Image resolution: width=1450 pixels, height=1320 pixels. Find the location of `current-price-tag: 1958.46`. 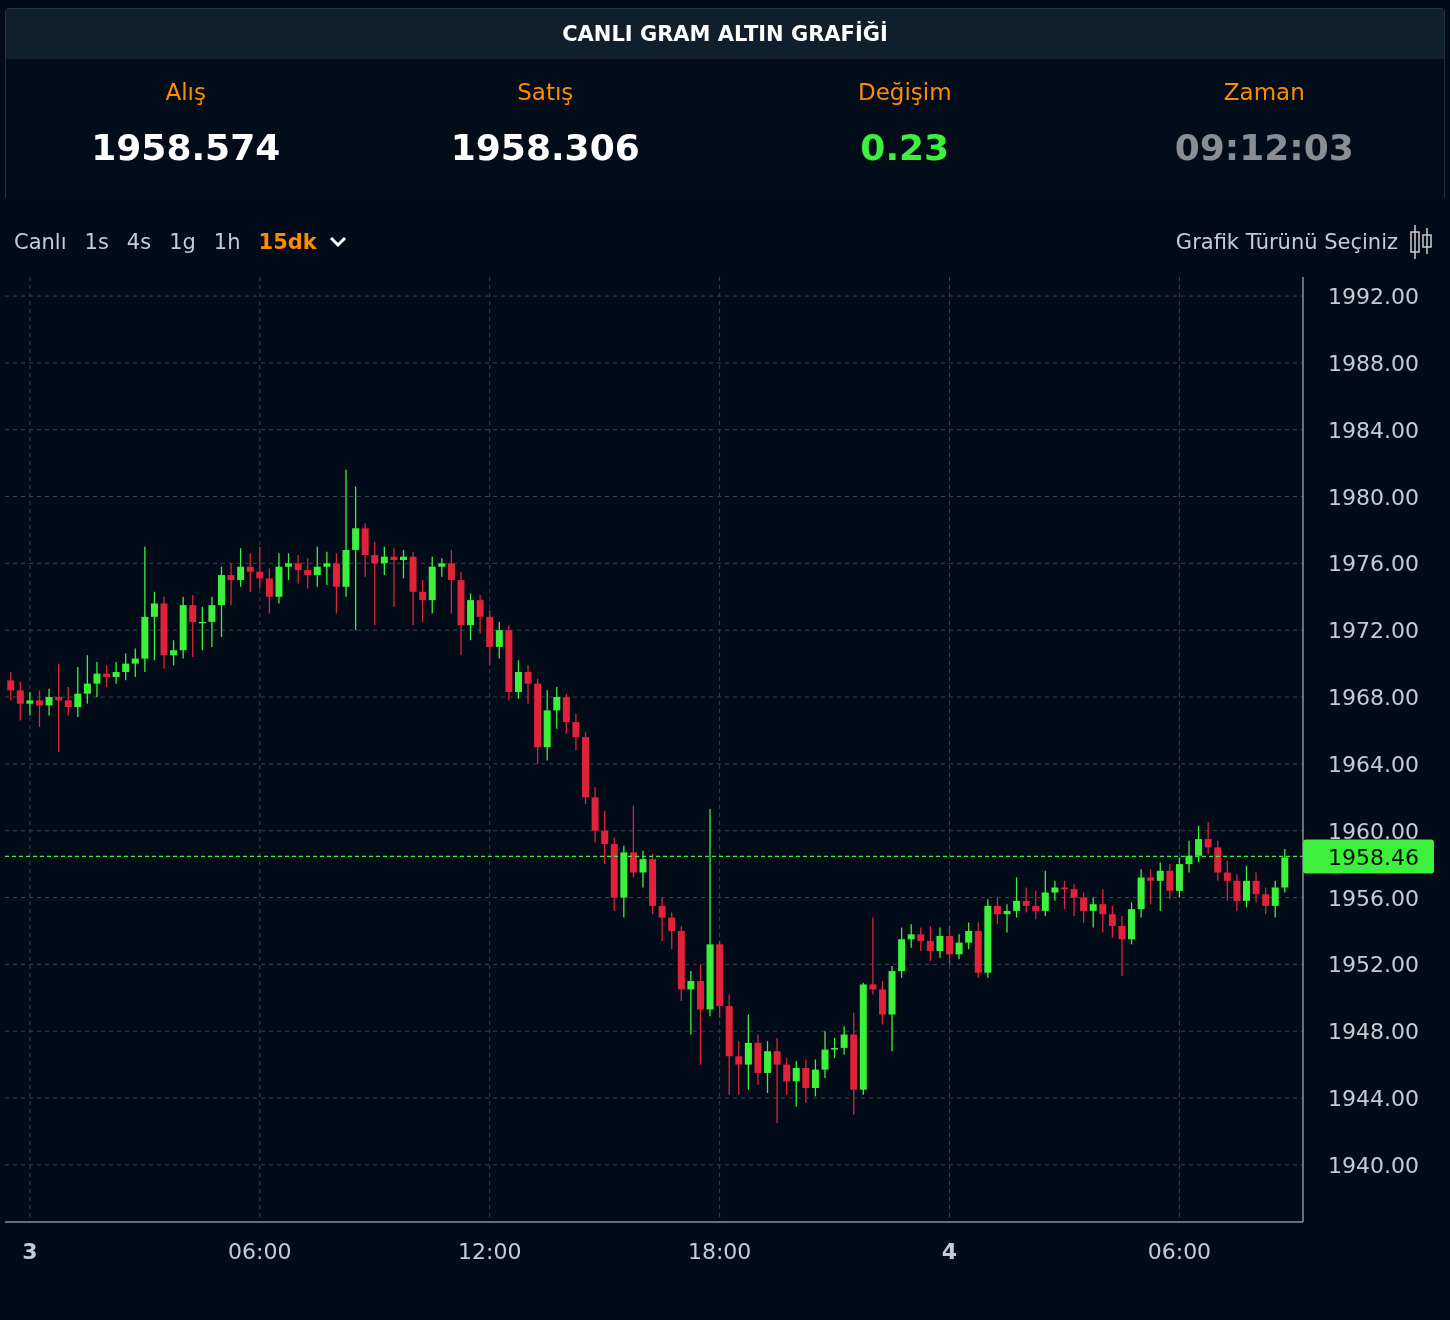

current-price-tag: 1958.46 is located at coordinates (1368, 856).